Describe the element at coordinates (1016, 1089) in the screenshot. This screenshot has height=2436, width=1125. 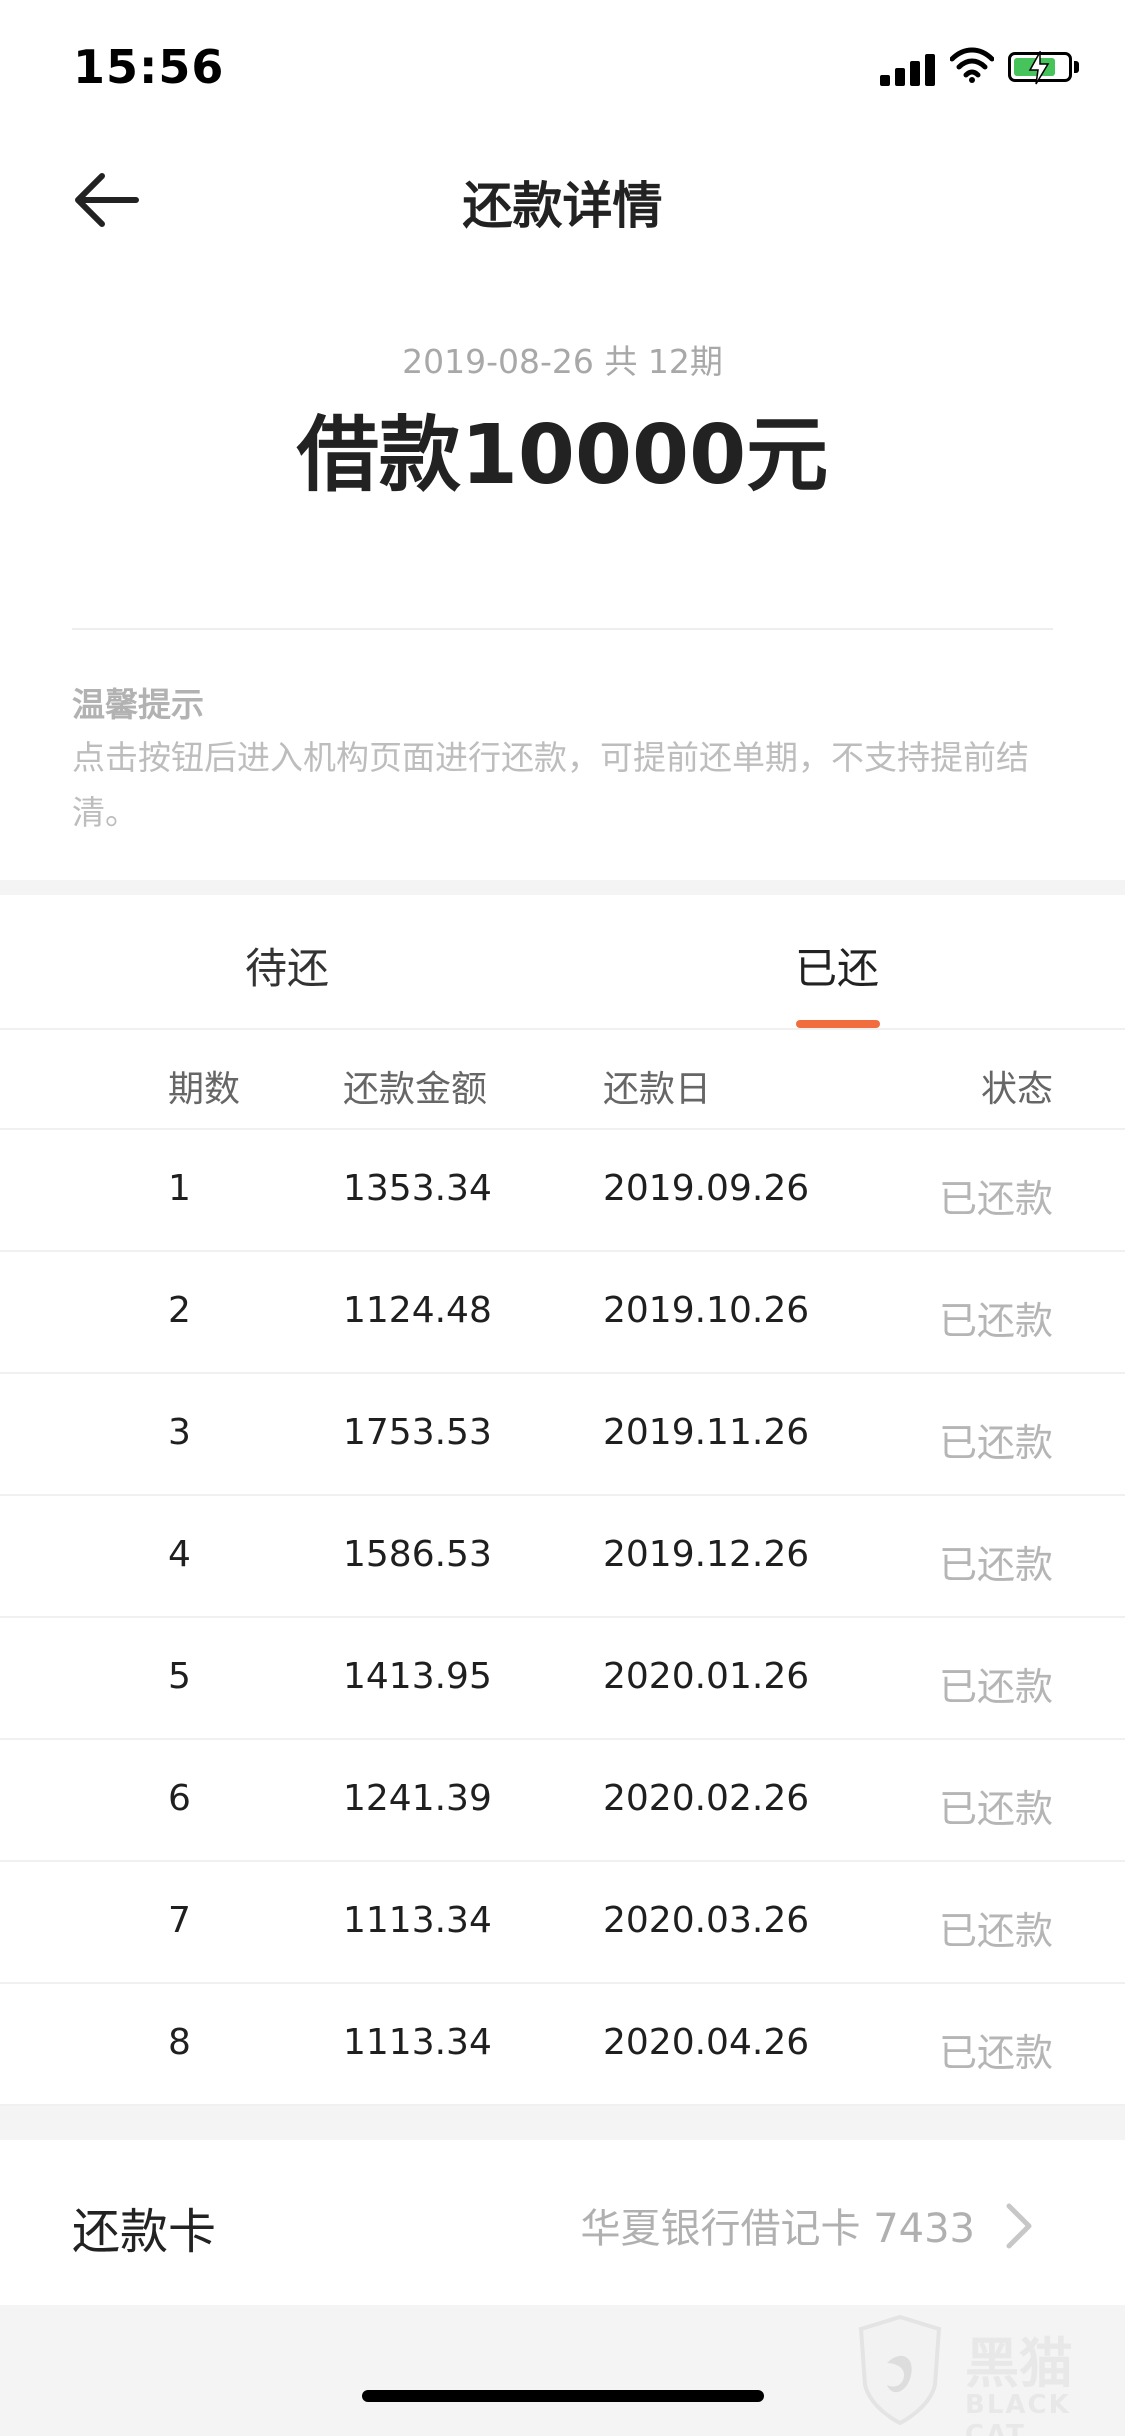
I see `header-status: 状态` at that location.